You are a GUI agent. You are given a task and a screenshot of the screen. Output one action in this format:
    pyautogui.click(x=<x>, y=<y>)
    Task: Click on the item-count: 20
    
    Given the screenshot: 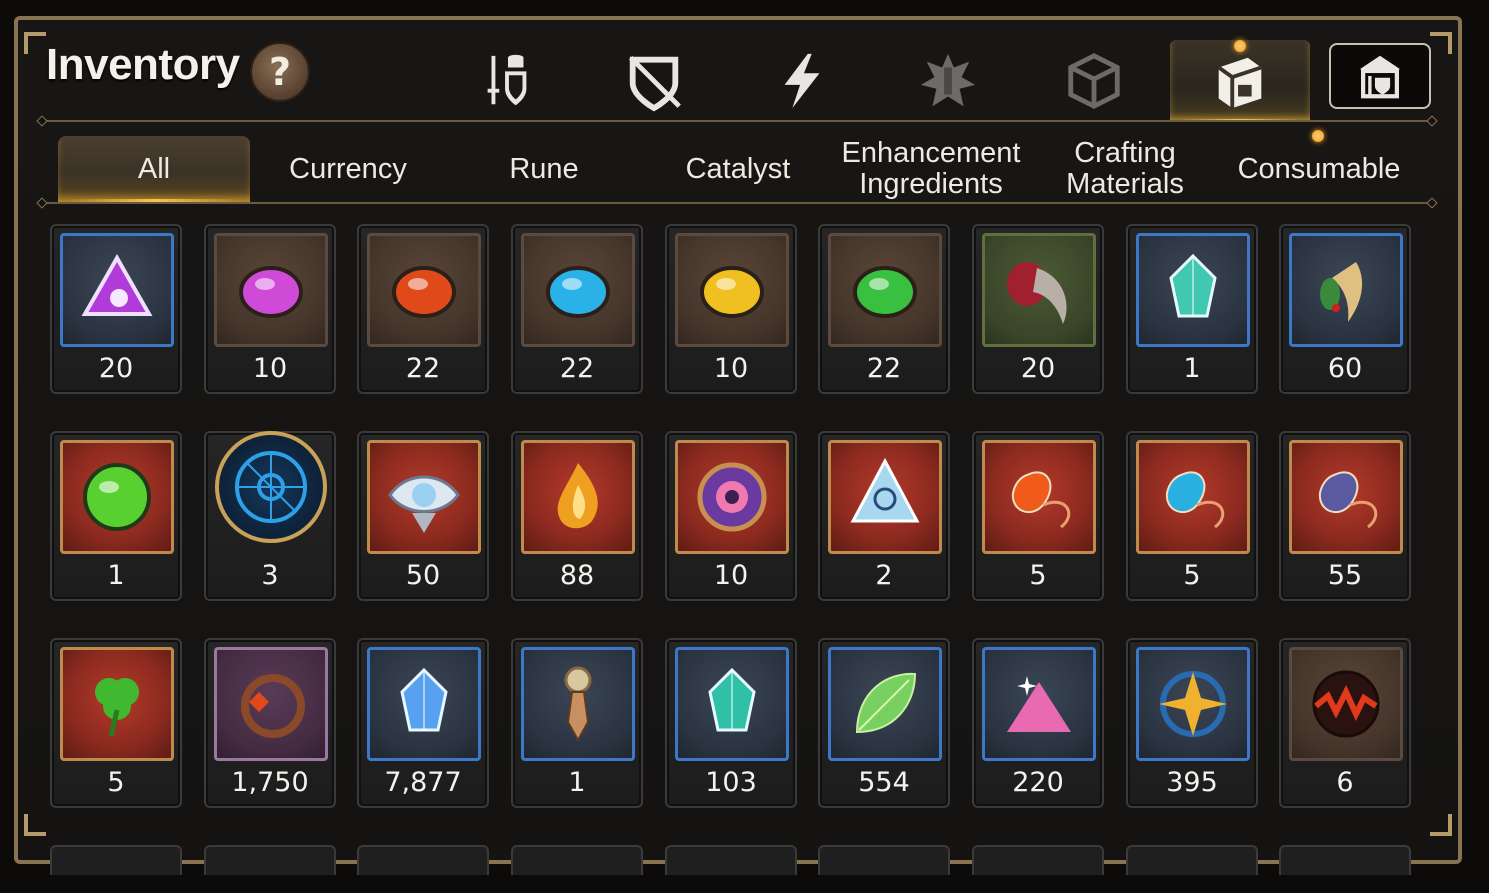 What is the action you would take?
    pyautogui.click(x=116, y=368)
    